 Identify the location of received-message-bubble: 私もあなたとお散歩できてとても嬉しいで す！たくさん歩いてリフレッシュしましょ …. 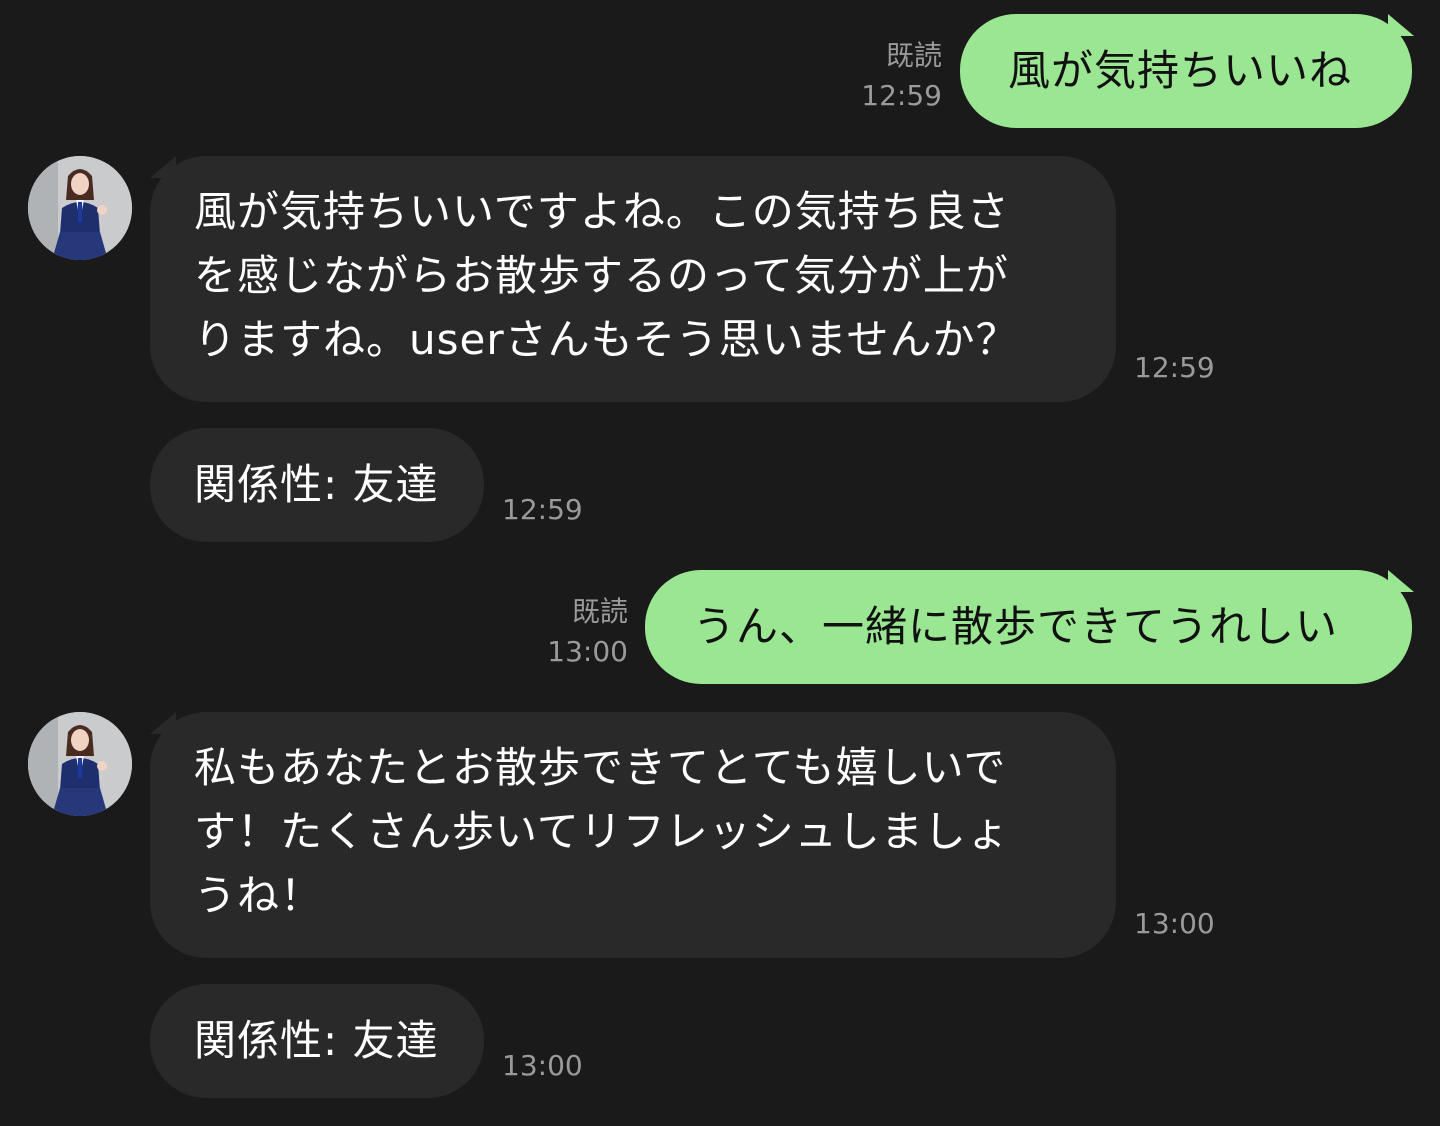
(633, 835).